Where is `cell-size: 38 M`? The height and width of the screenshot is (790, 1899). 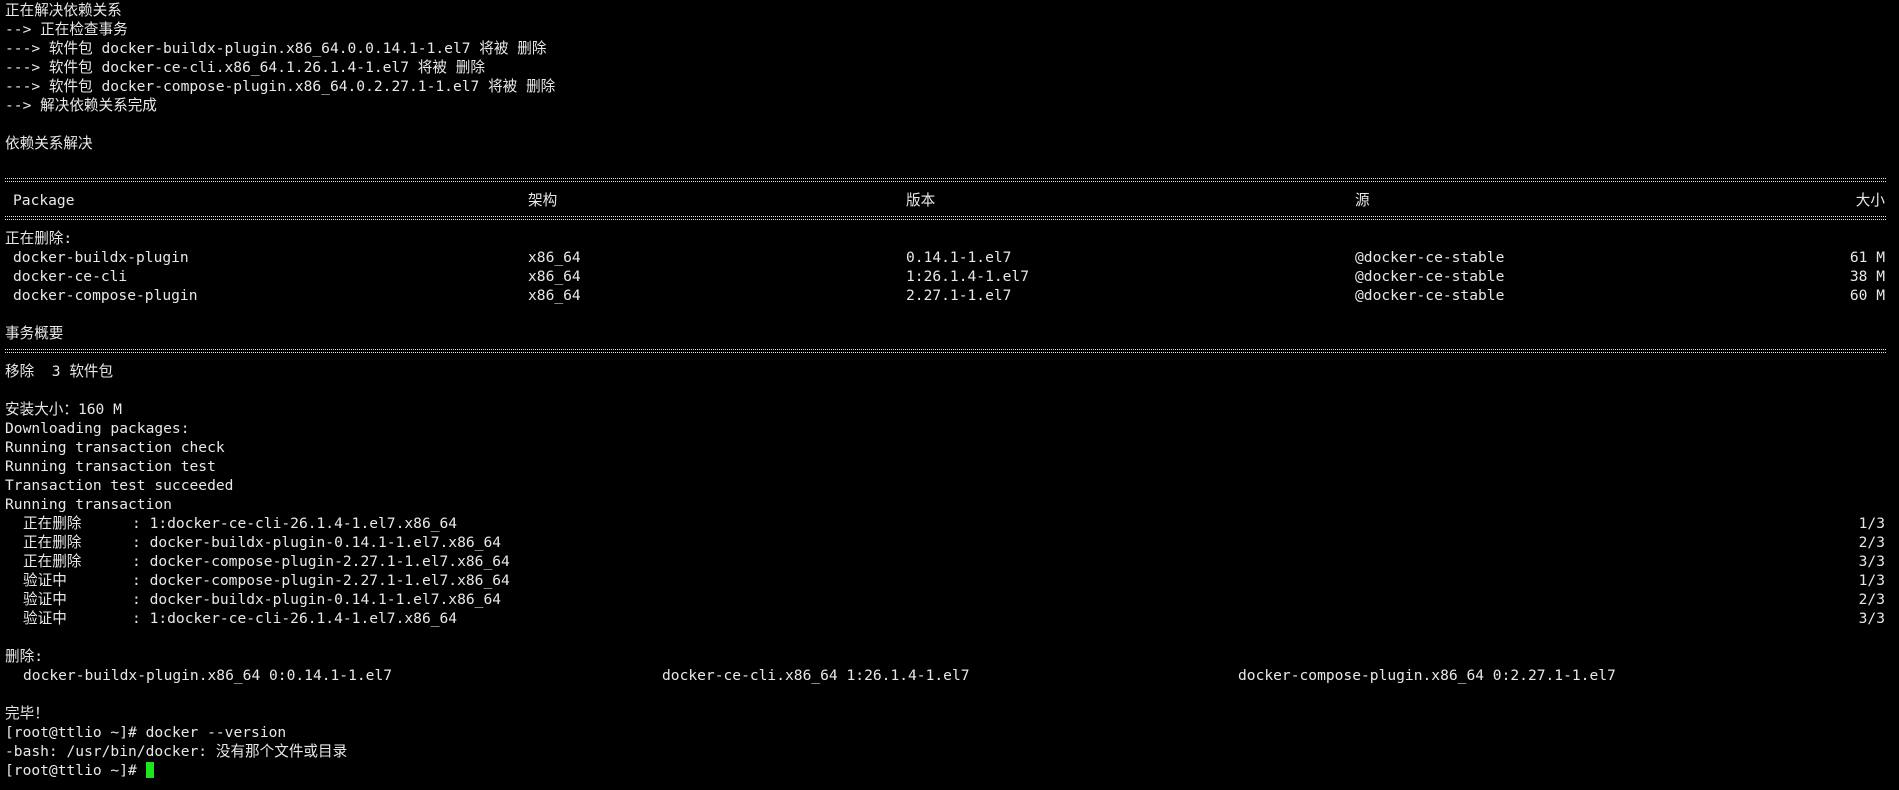 cell-size: 38 M is located at coordinates (1867, 276).